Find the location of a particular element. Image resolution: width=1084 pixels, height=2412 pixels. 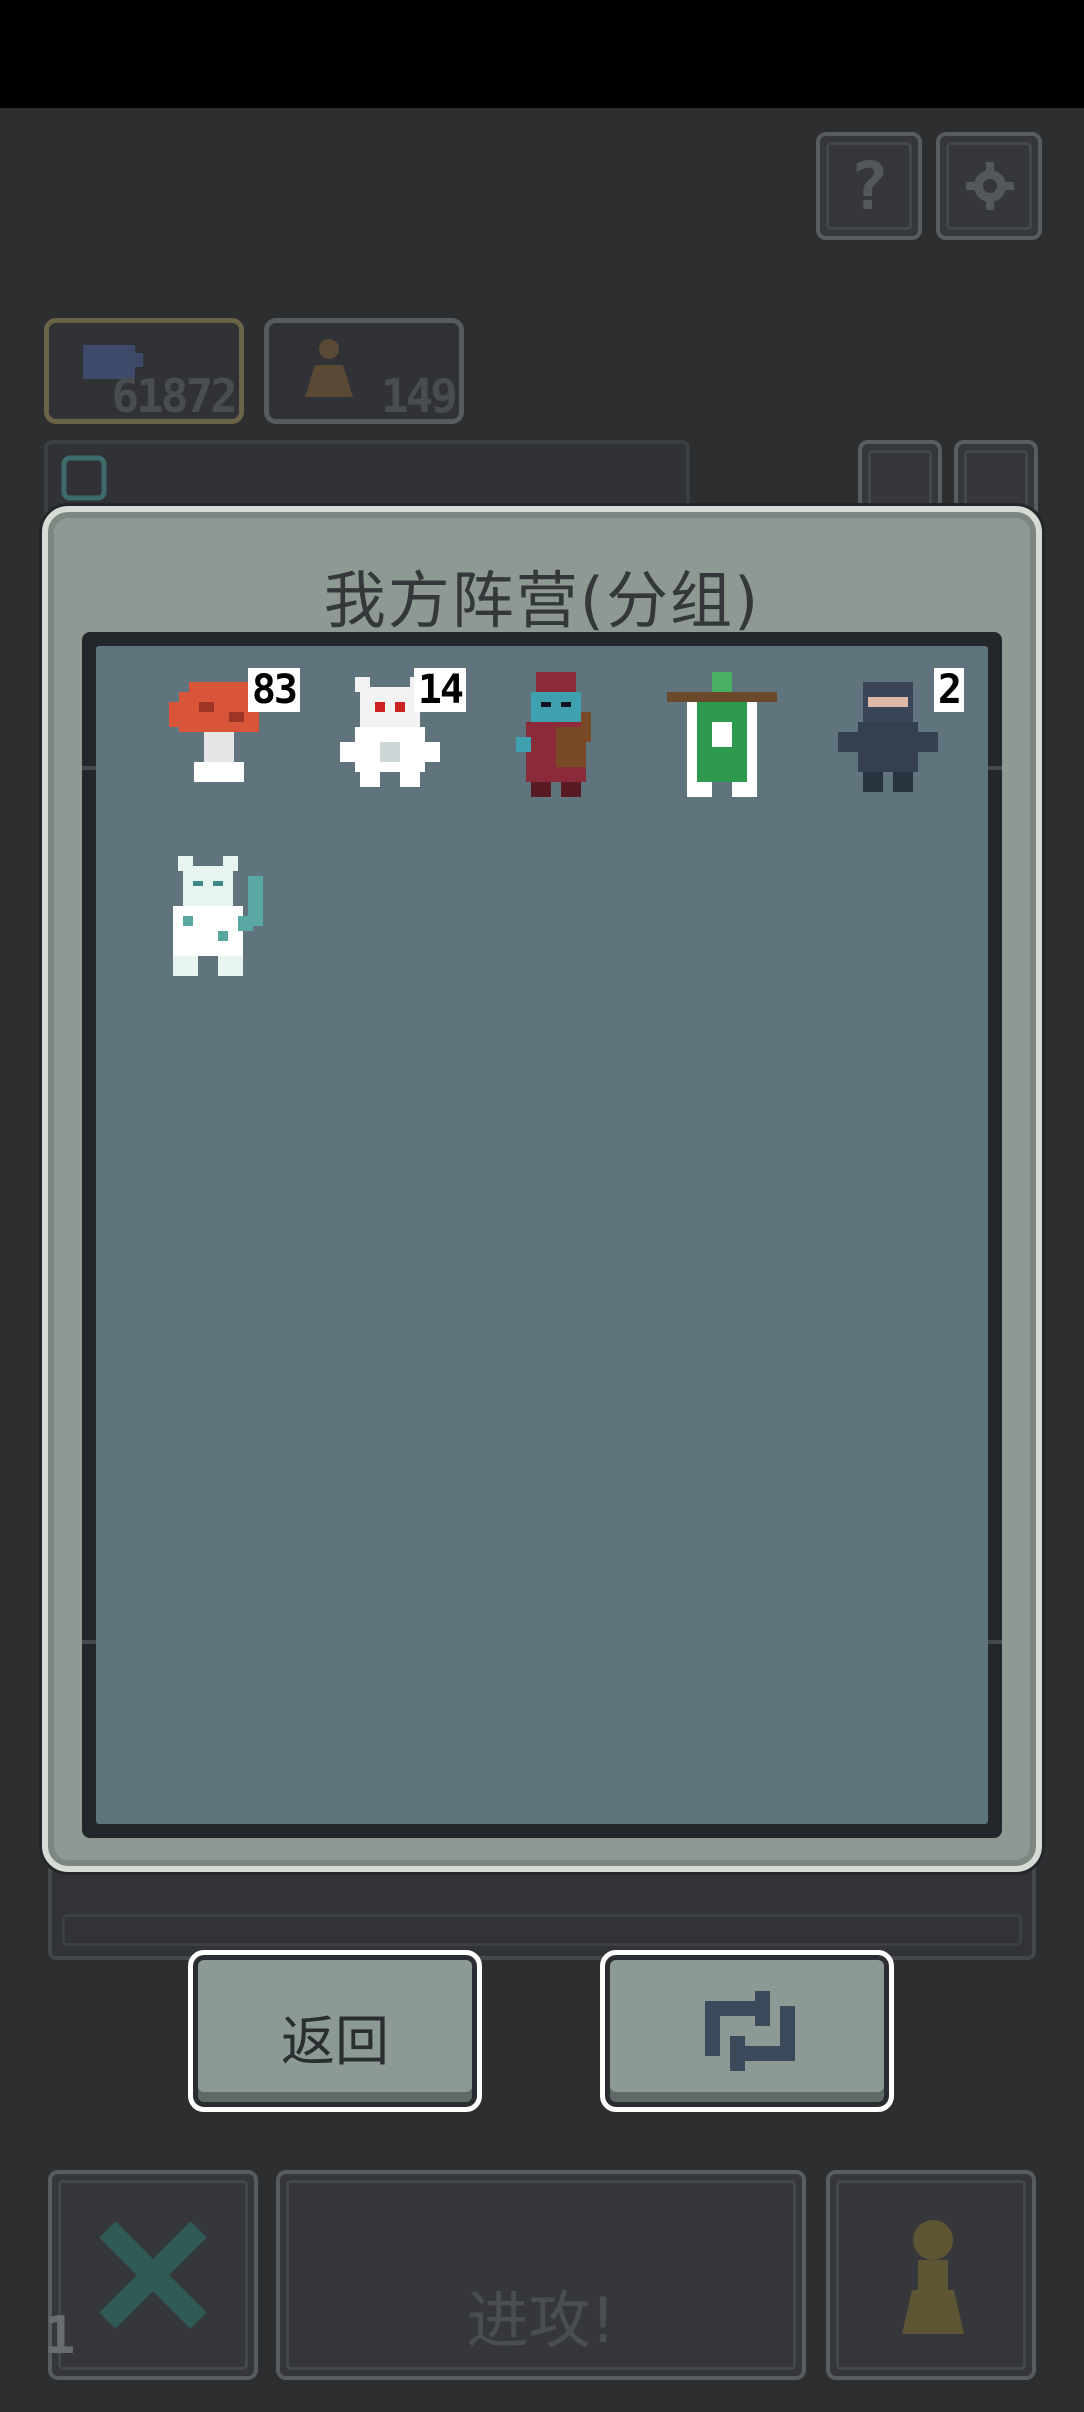

unit-ninja: 2 is located at coordinates (891, 737).